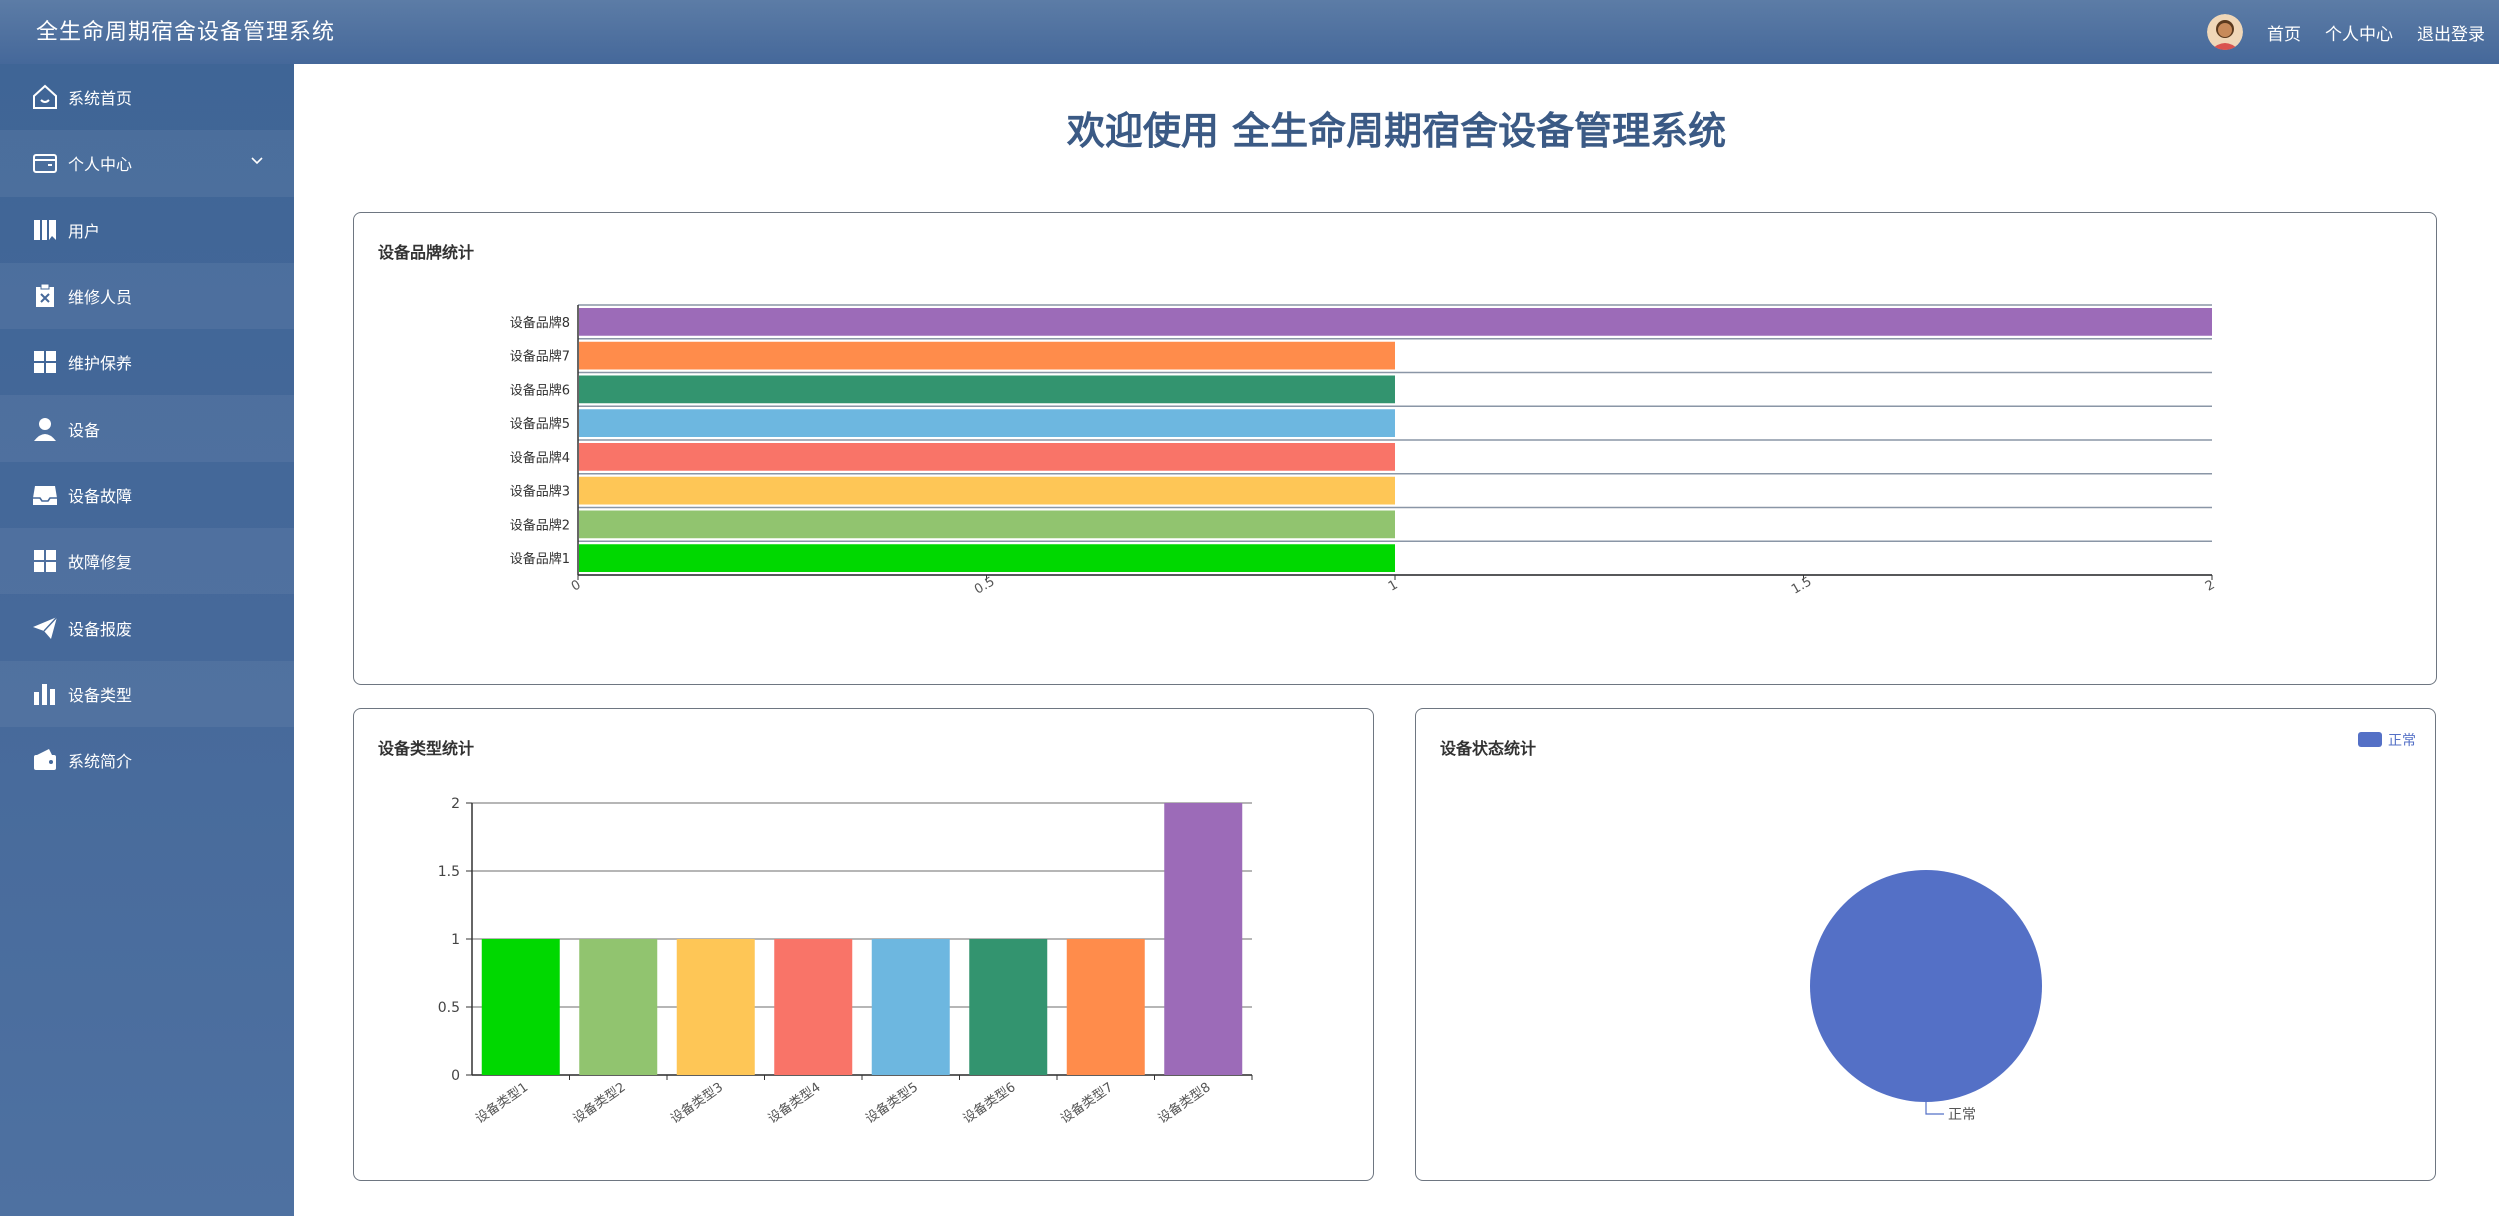 The height and width of the screenshot is (1216, 2499). Describe the element at coordinates (540, 424) in the screenshot. I see `y-tick-label: 设备品牌5` at that location.